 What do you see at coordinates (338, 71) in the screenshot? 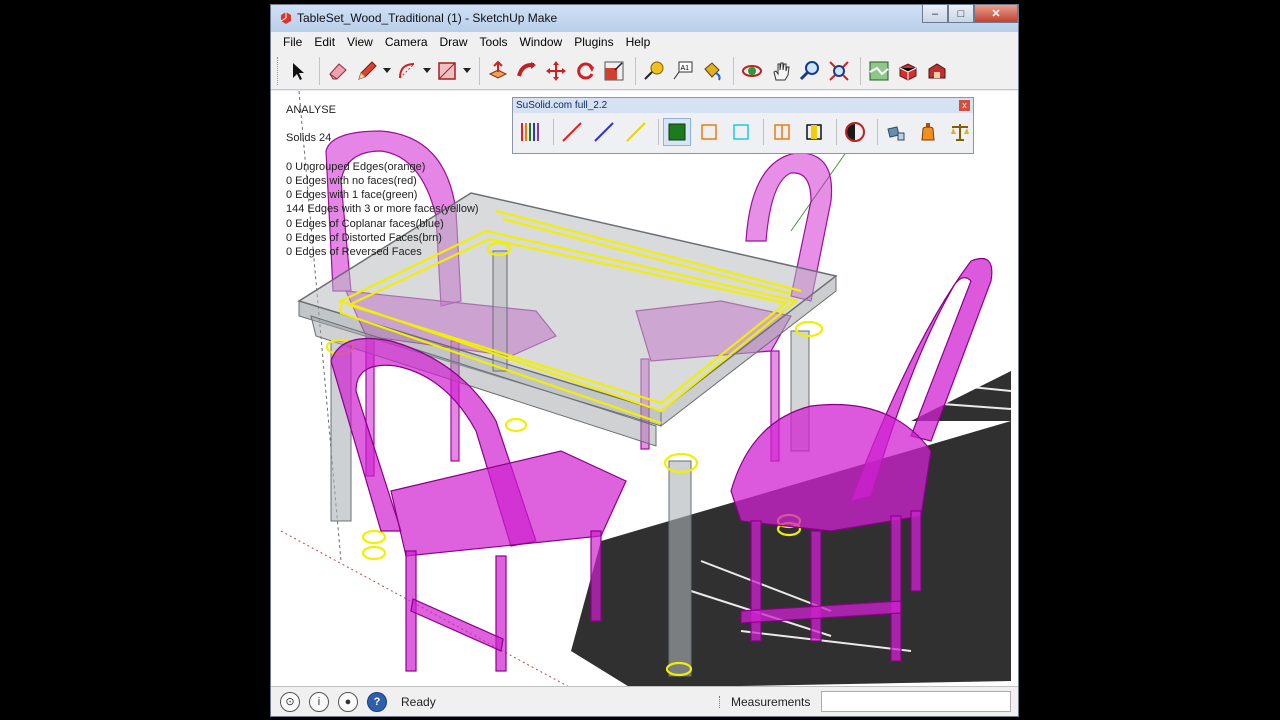
I see `eraser-tool-button` at bounding box center [338, 71].